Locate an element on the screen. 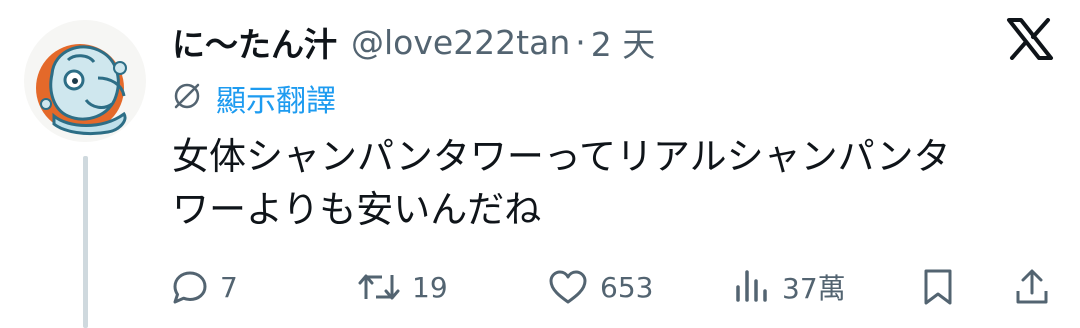 Image resolution: width=1080 pixels, height=328 pixels. bar-chart-icon is located at coordinates (752, 287).